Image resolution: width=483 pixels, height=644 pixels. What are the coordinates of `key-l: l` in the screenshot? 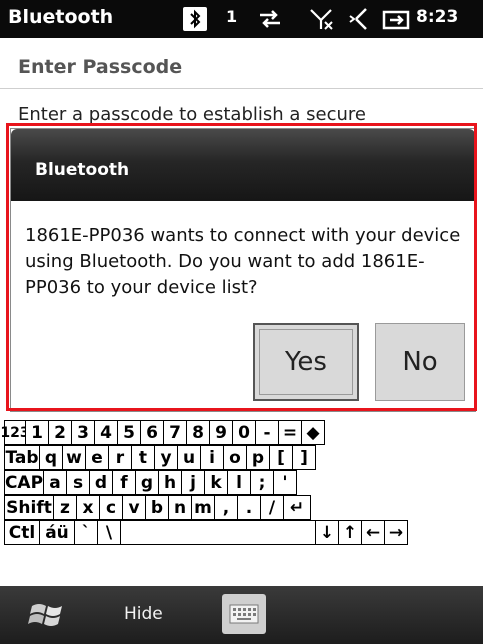 It's located at (239, 482).